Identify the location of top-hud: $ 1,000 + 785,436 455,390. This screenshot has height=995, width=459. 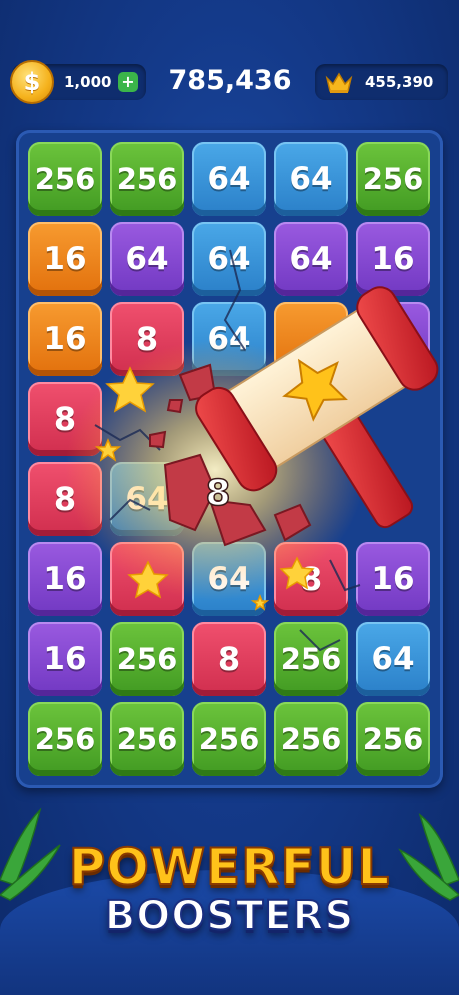
(229, 83).